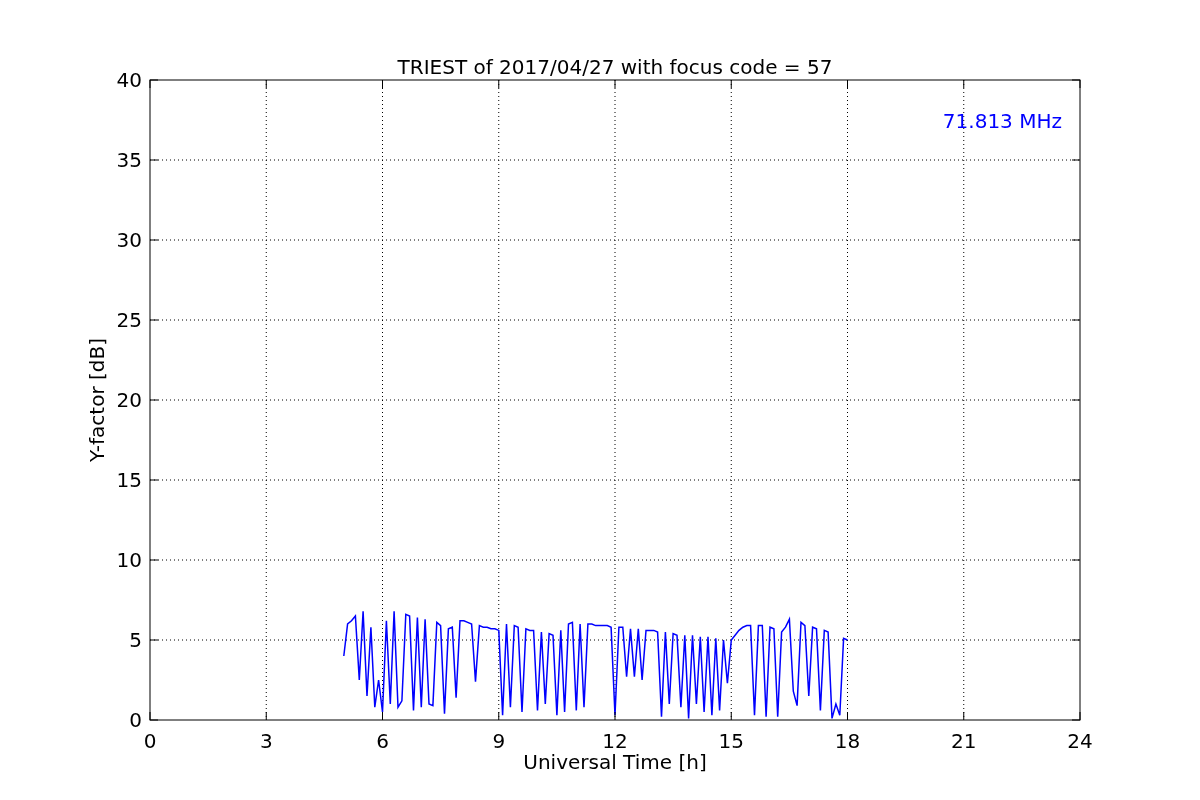  Describe the element at coordinates (129, 160) in the screenshot. I see `tick-label: 35` at that location.